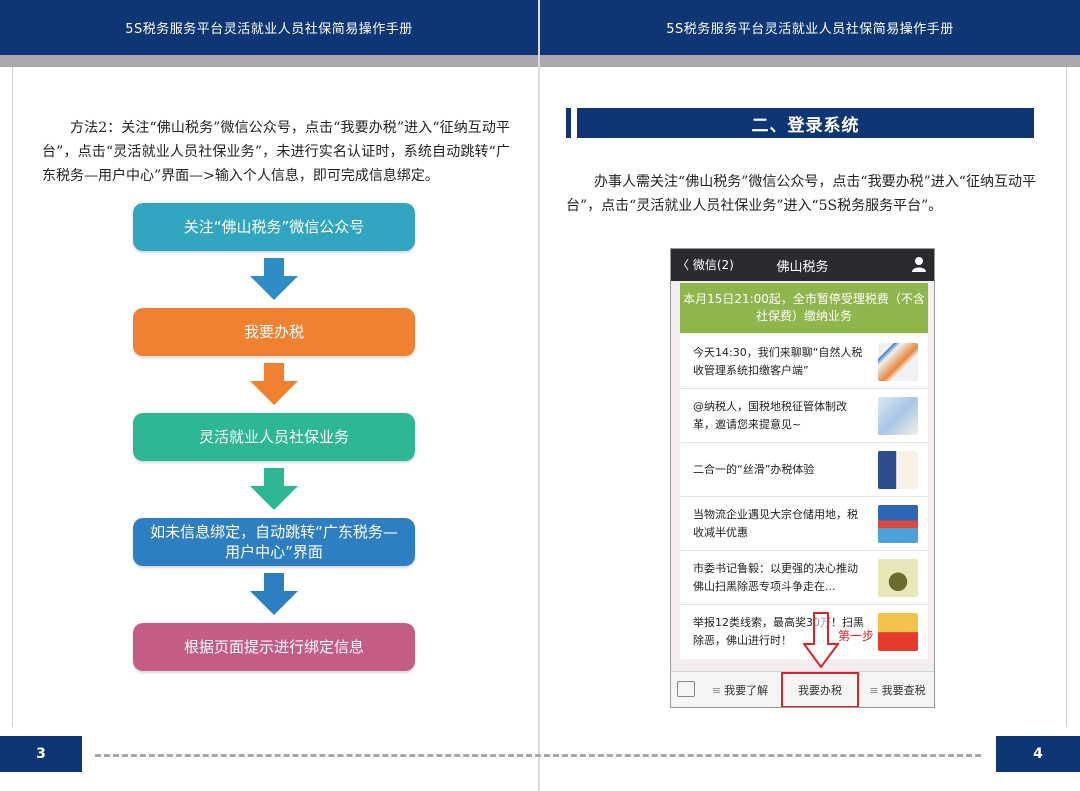 The image size is (1080, 791). I want to click on section-heading: 二、登录系统, so click(800, 123).